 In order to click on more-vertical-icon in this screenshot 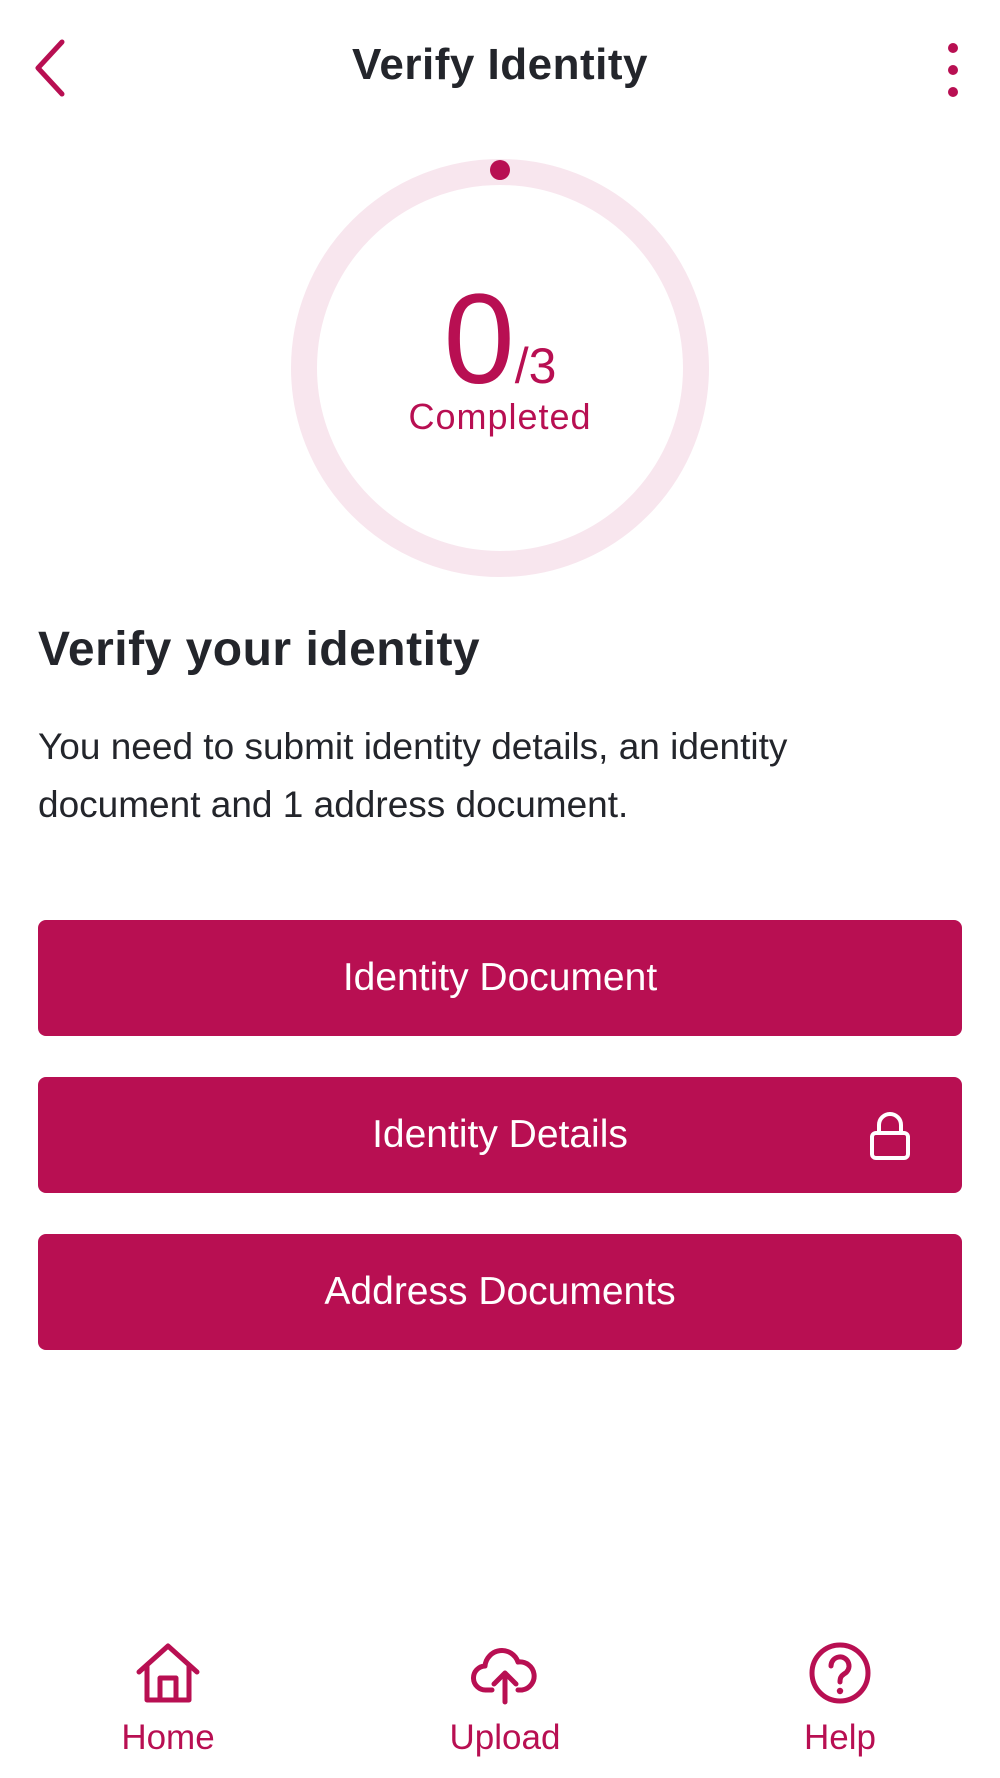, I will do `click(953, 70)`.